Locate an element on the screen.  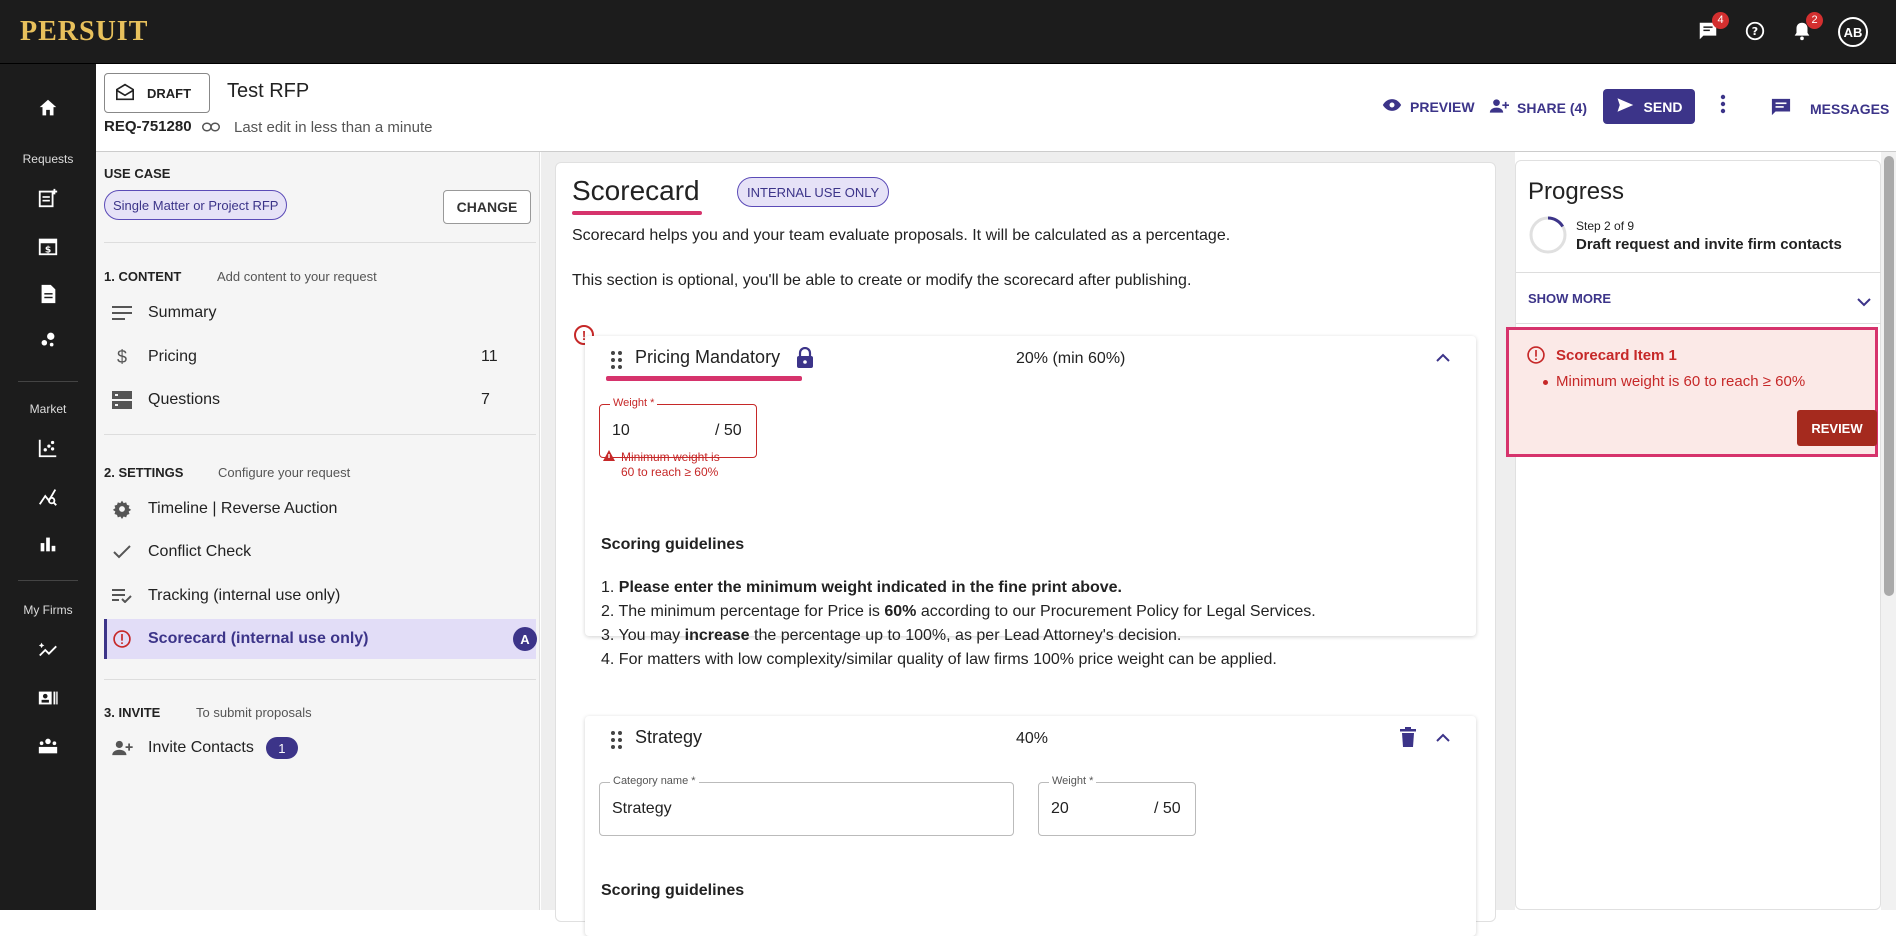
error-icon is located at coordinates (122, 639).